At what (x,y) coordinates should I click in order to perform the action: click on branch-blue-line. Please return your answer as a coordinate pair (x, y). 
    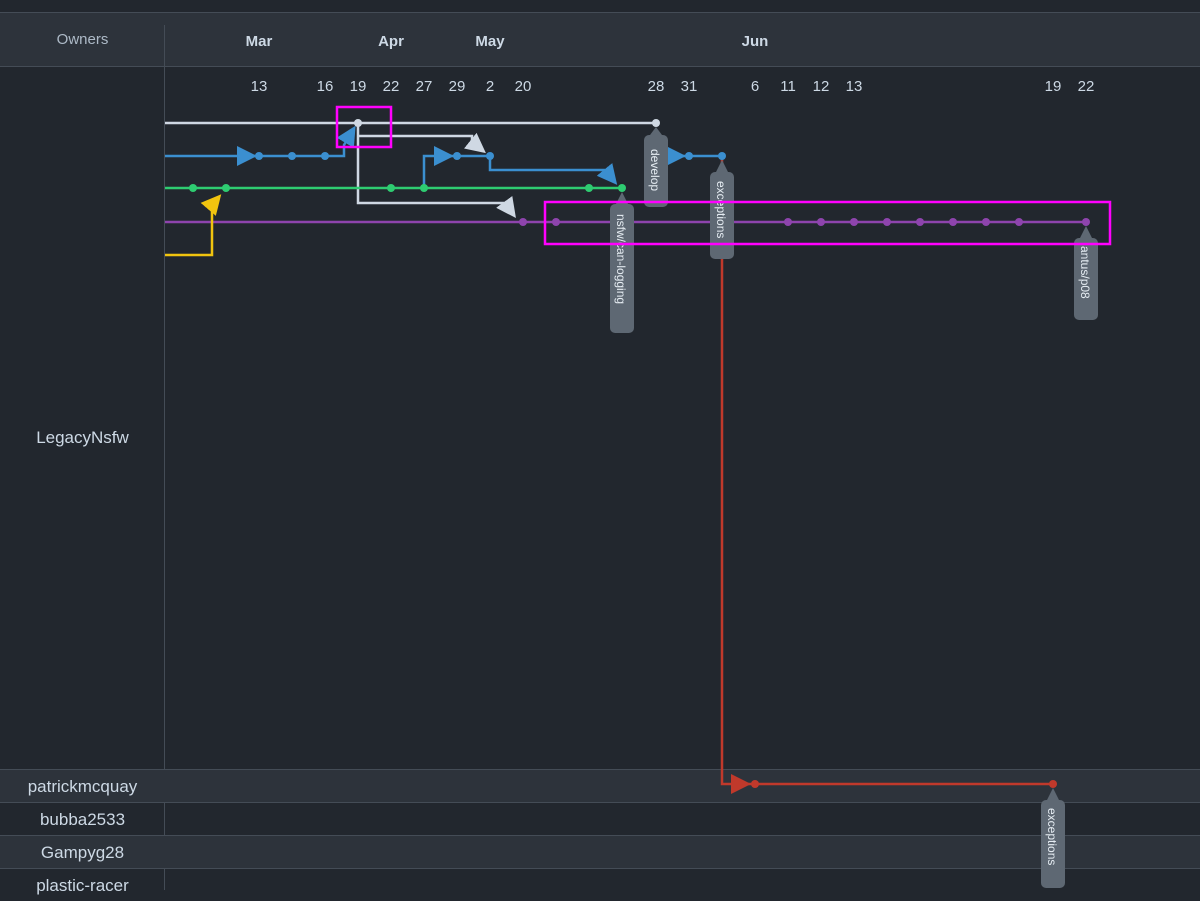
    Looking at the image, I should click on (443, 156).